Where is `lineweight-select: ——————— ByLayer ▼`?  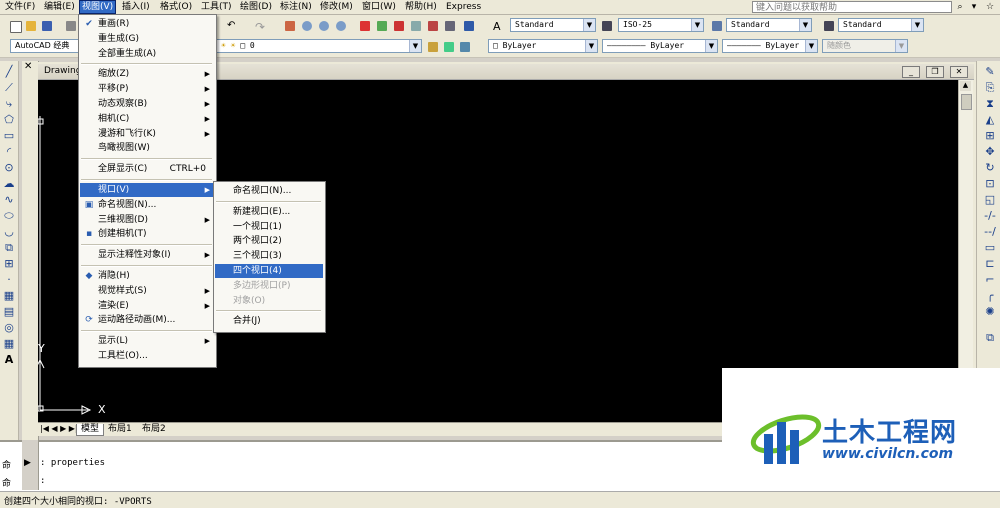
lineweight-select: ——————— ByLayer ▼ is located at coordinates (770, 46).